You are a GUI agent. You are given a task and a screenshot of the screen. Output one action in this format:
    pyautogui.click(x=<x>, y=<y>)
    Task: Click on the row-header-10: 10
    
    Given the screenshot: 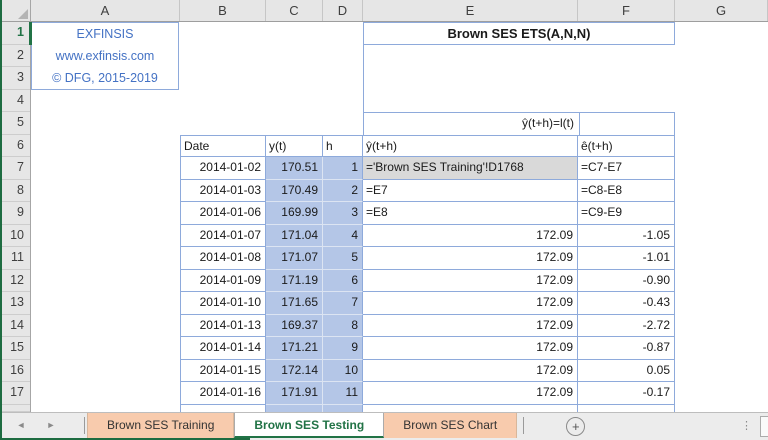 What is the action you would take?
    pyautogui.click(x=15, y=236)
    